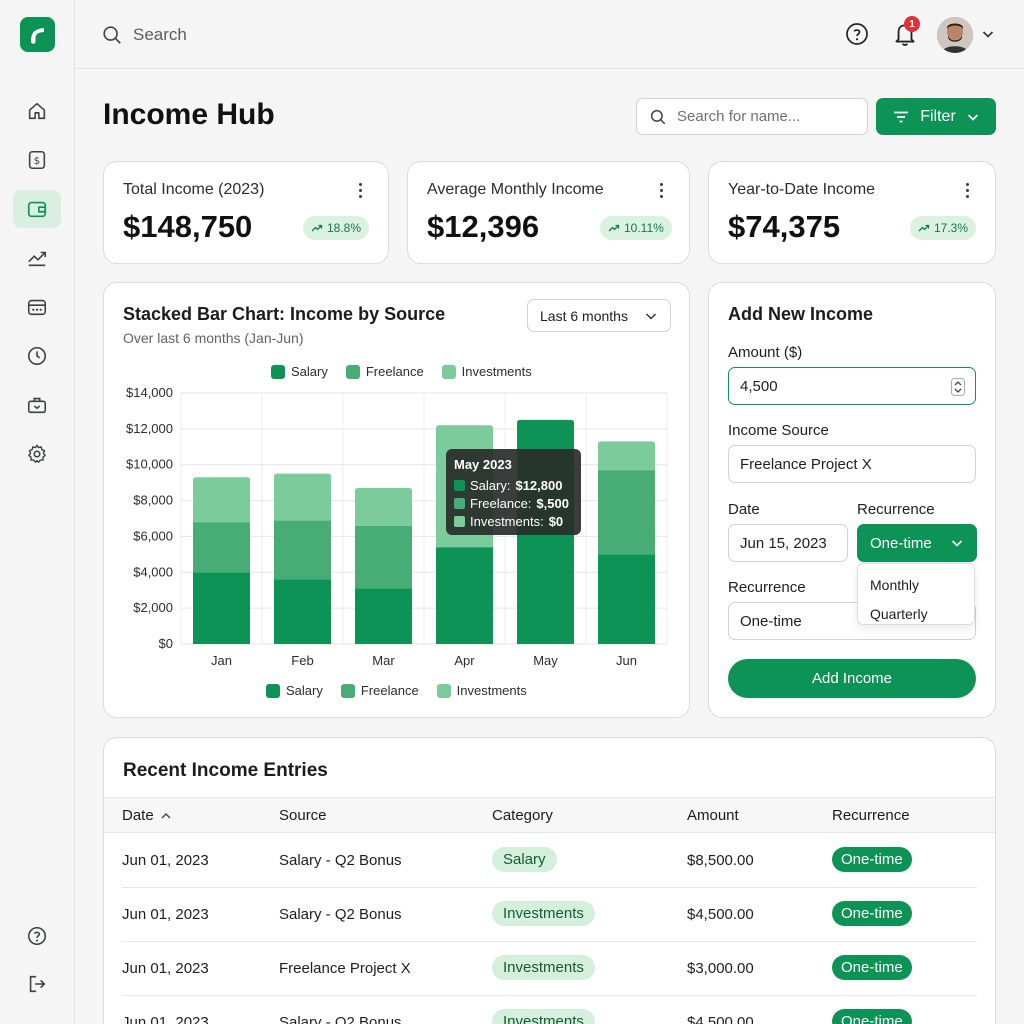  What do you see at coordinates (852, 212) in the screenshot?
I see `stat-card-ytd: Year-to-Date Income $74,375 17.3%` at bounding box center [852, 212].